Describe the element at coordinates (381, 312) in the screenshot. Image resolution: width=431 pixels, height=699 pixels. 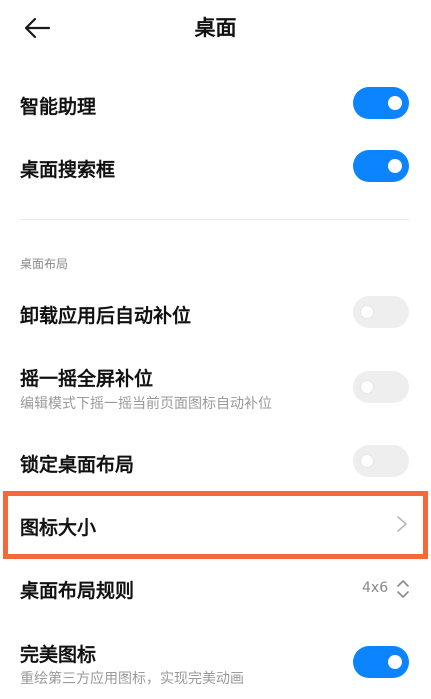
I see `auto-fill-toggle` at that location.